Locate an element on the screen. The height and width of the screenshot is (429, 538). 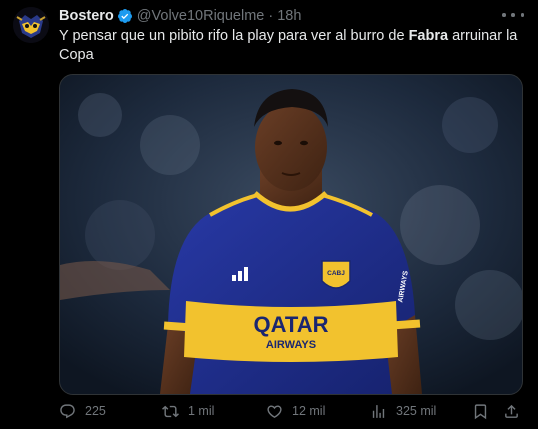
share-button is located at coordinates (516, 411).